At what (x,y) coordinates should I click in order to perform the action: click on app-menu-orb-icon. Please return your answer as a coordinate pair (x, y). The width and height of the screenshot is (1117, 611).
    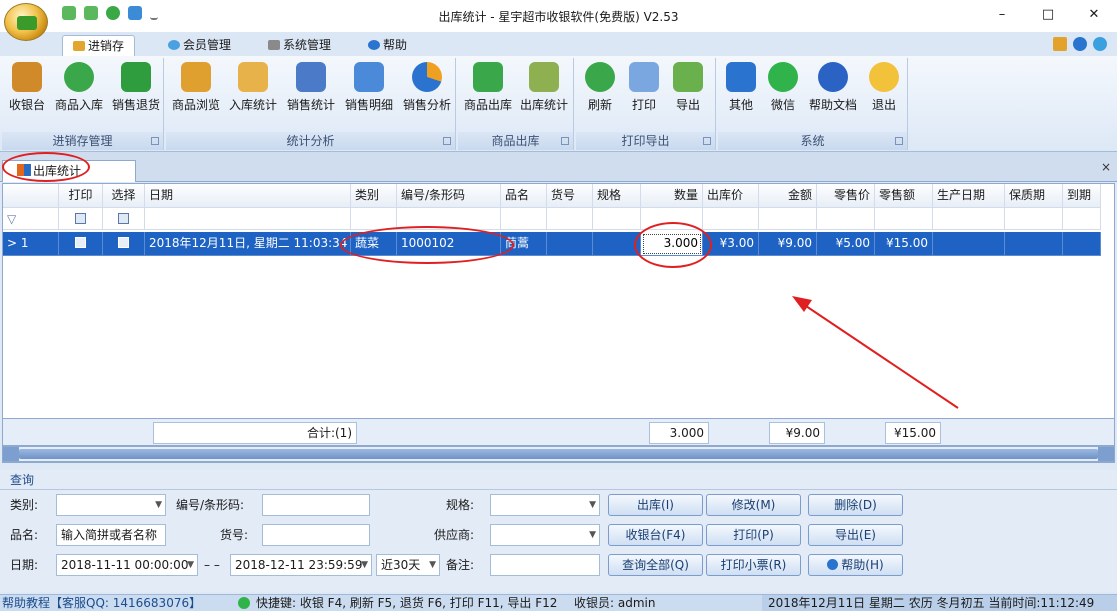
    Looking at the image, I should click on (26, 22).